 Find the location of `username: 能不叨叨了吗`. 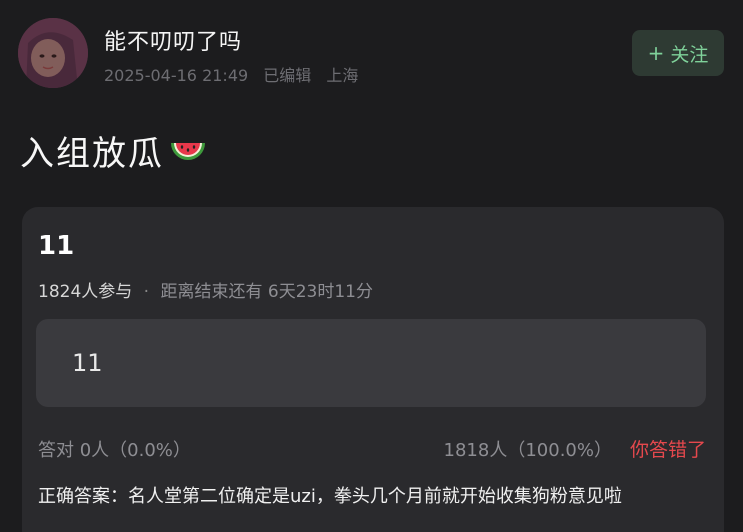

username: 能不叨叨了吗 is located at coordinates (173, 40).